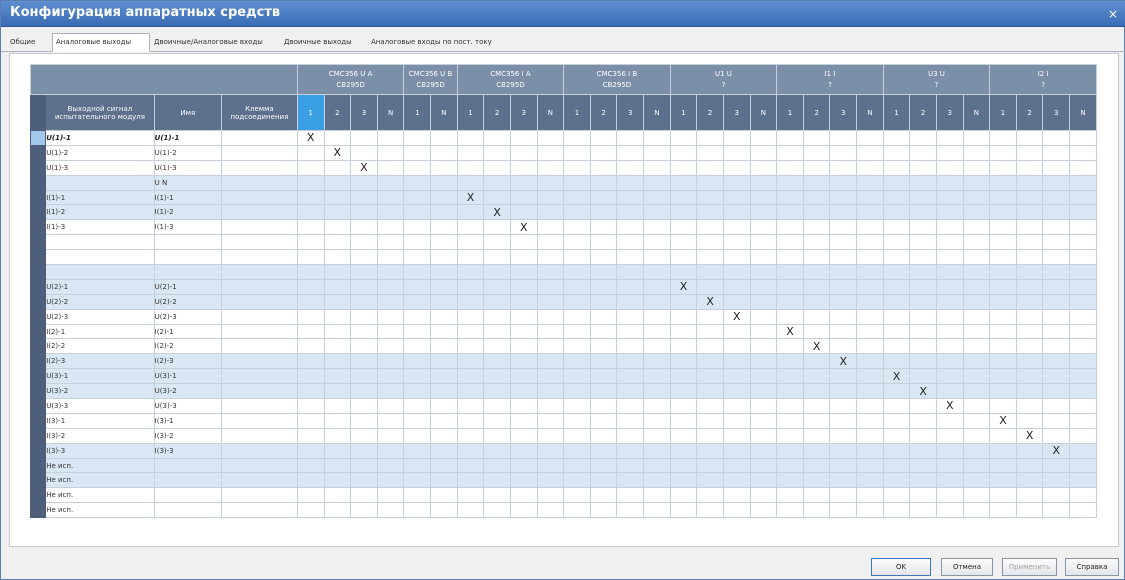  What do you see at coordinates (563, 286) in the screenshot?
I see `table-row: U(2)-1 U(2)-1 X` at bounding box center [563, 286].